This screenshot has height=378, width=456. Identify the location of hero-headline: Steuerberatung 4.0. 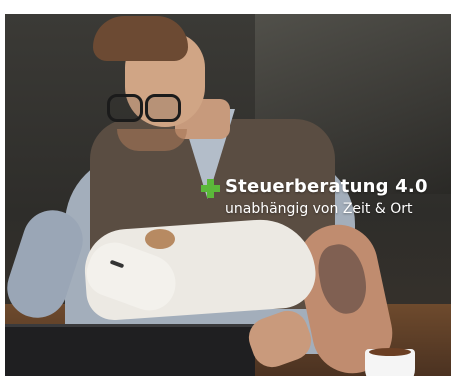
(326, 186).